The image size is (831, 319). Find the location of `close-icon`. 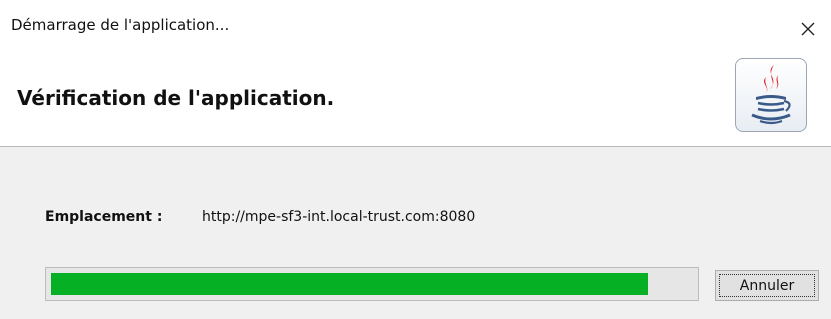

close-icon is located at coordinates (808, 29).